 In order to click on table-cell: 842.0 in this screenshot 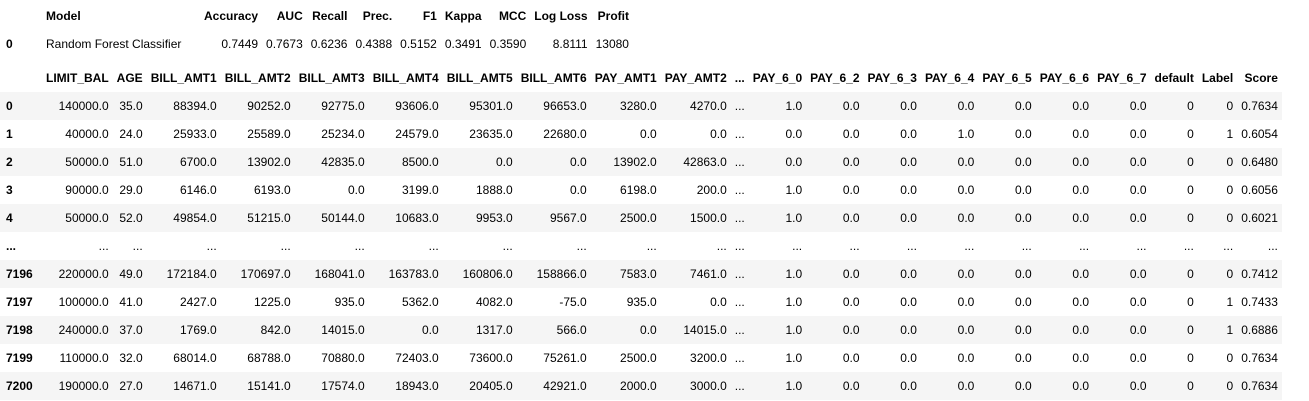, I will do `click(275, 330)`.